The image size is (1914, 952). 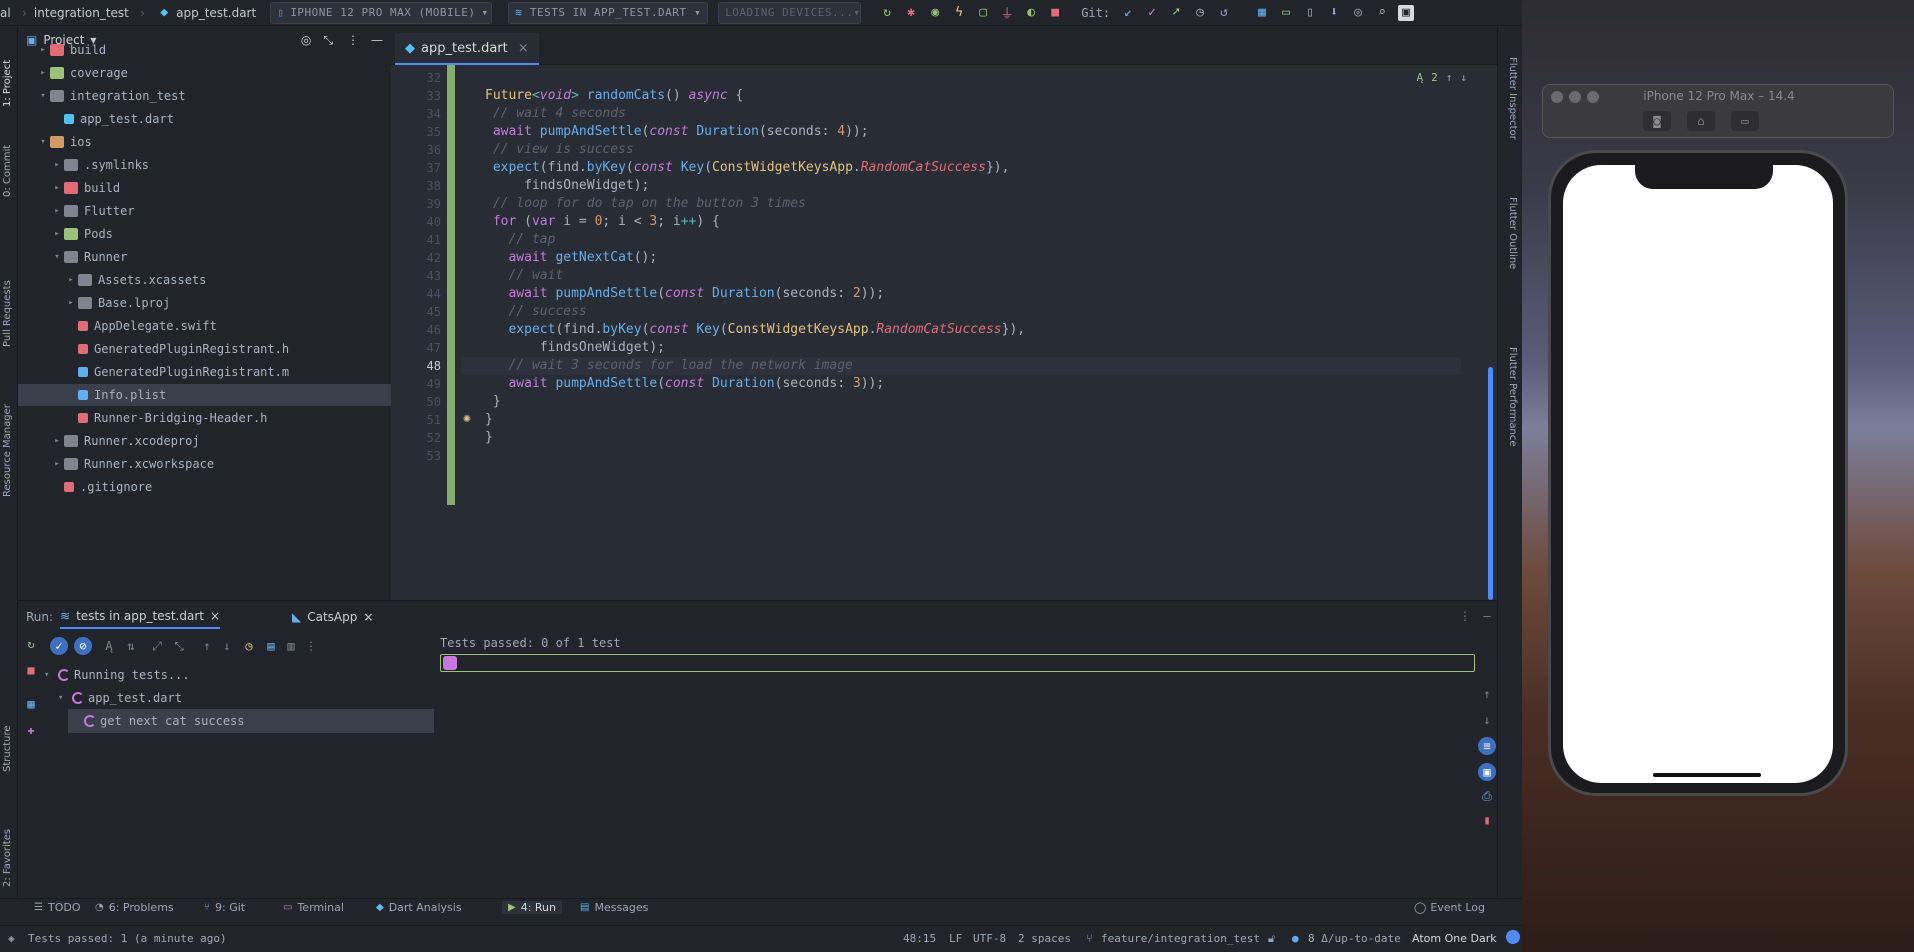 What do you see at coordinates (249, 646) in the screenshot?
I see `history-icon: ◷` at bounding box center [249, 646].